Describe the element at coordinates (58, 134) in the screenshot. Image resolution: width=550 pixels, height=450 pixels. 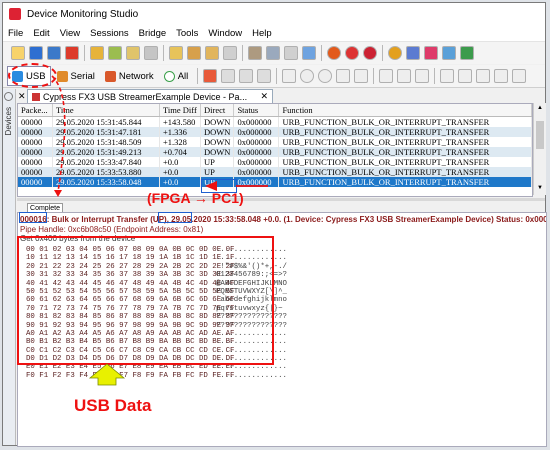
I see `dashed-arrow` at that location.